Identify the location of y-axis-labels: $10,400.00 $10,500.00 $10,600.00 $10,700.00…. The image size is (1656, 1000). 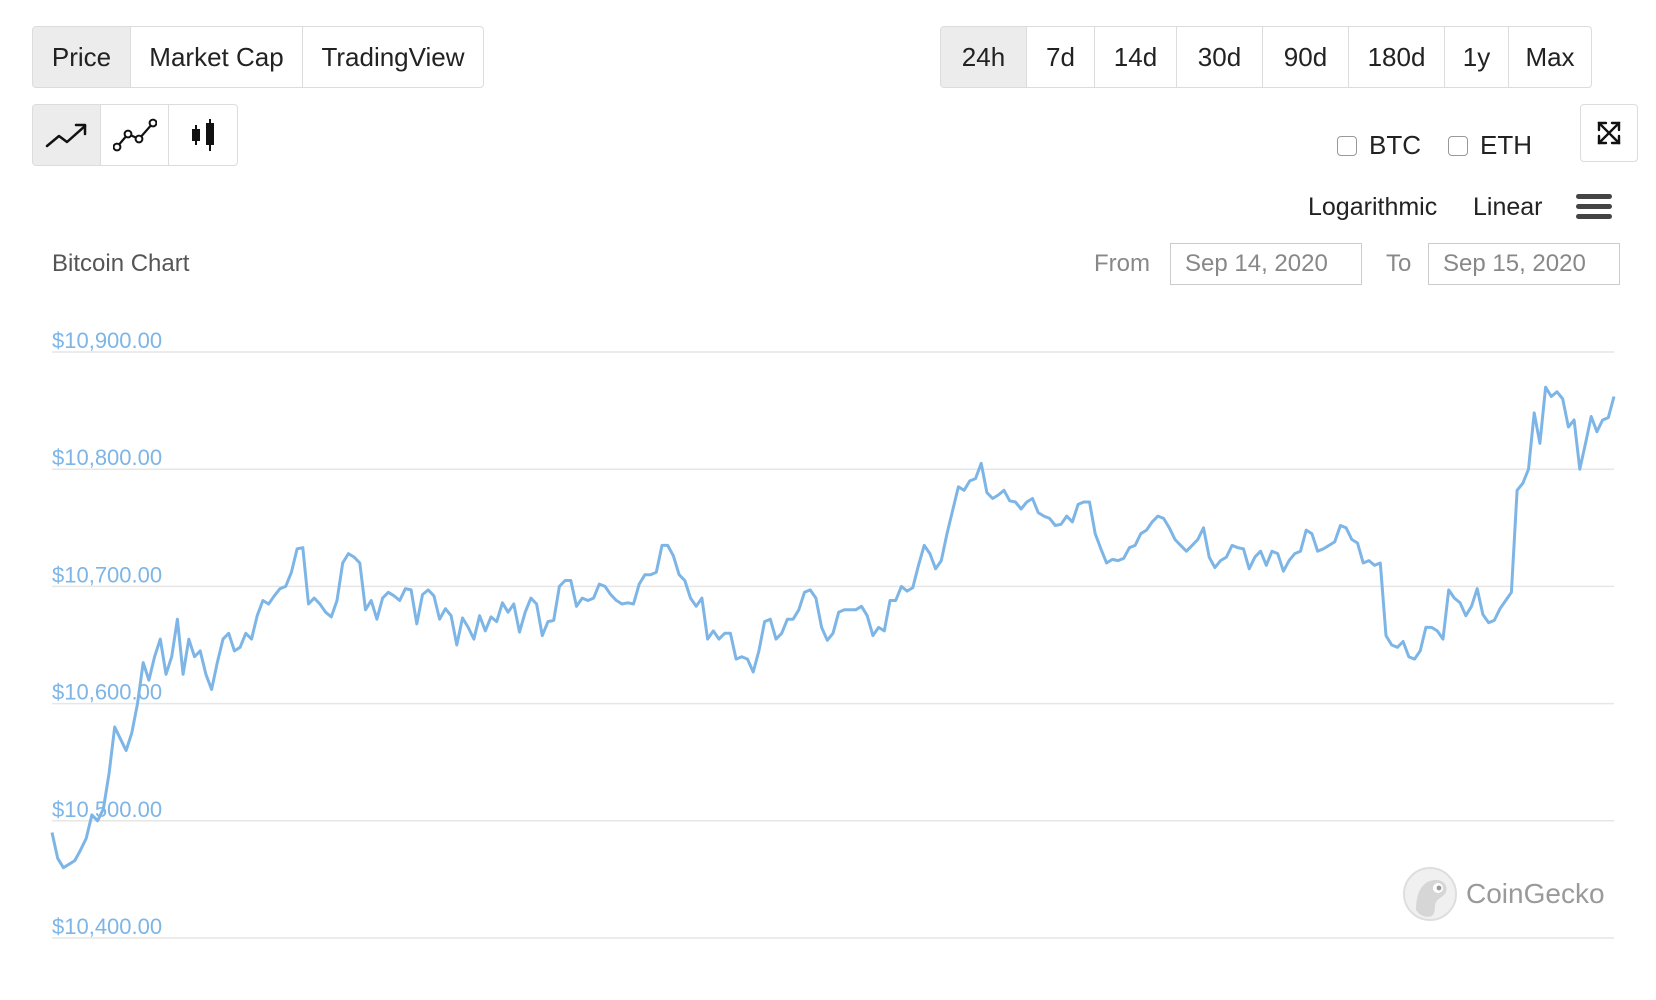
(107, 633).